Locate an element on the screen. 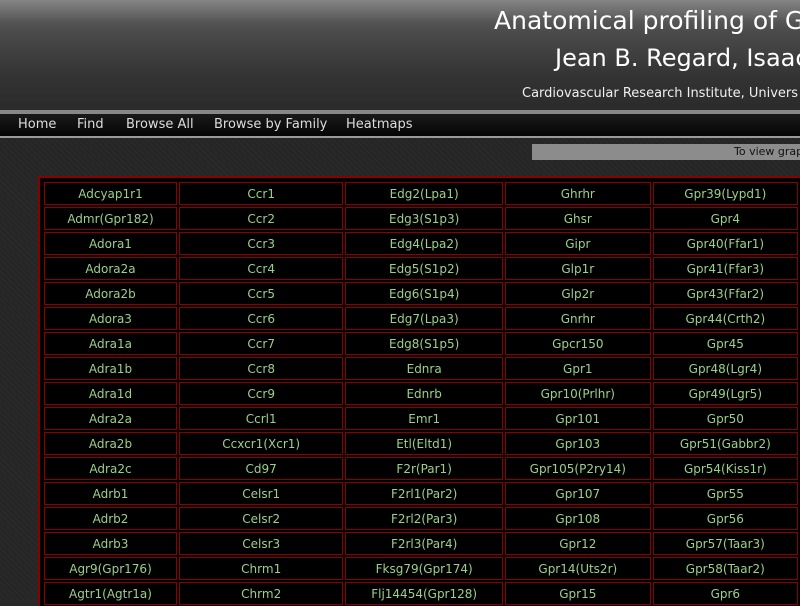  gene-link: Gpr39(Lypd1) is located at coordinates (725, 193).